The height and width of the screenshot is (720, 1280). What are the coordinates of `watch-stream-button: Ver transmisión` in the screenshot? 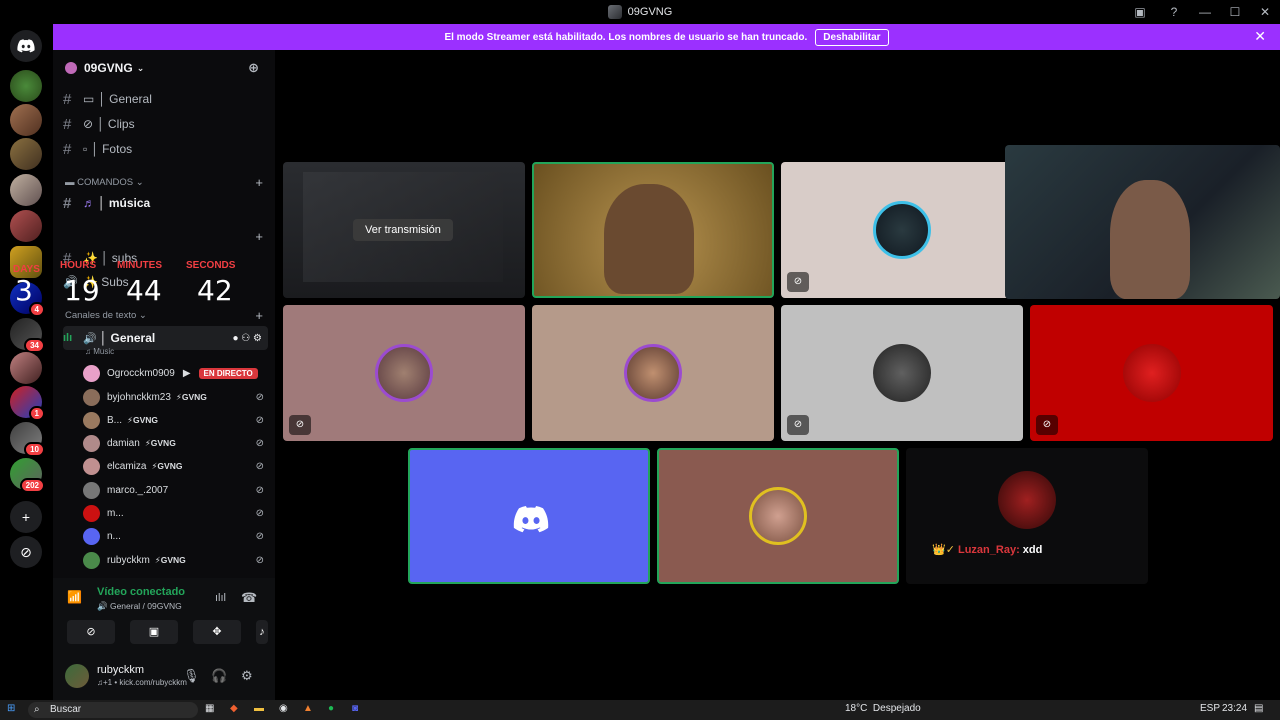 It's located at (403, 230).